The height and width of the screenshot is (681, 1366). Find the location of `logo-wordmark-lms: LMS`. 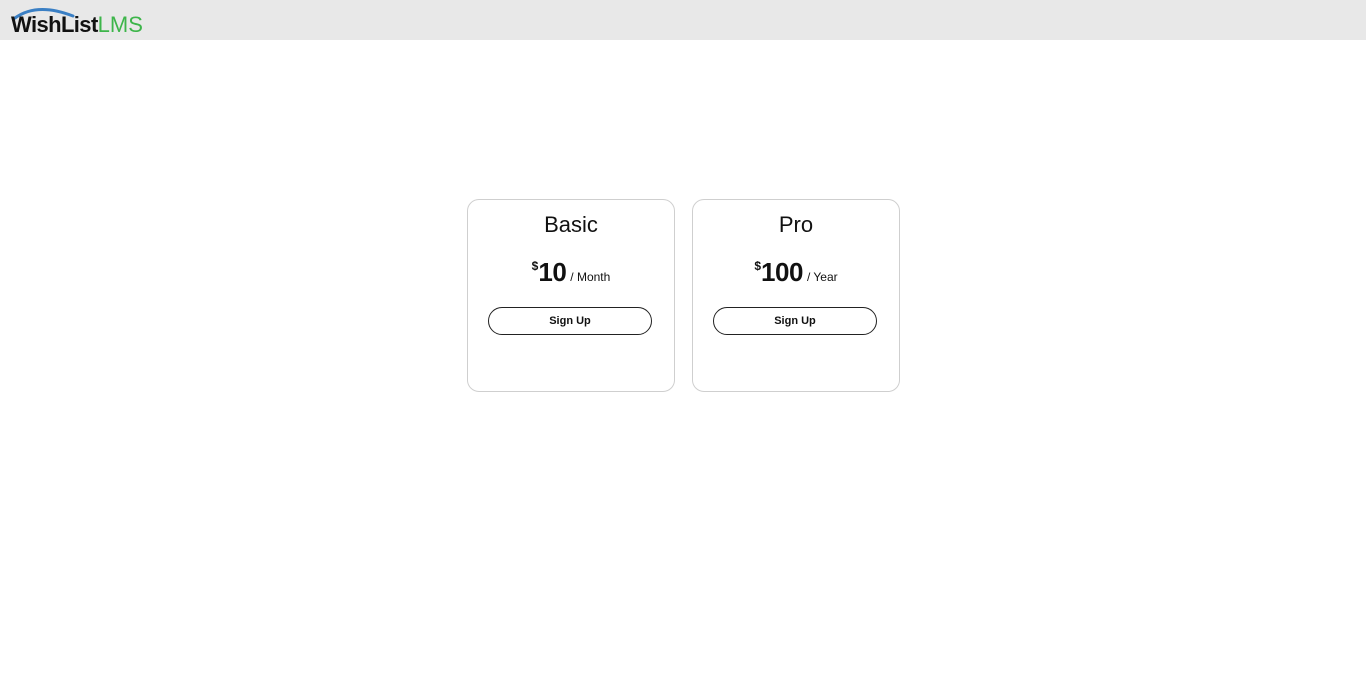

logo-wordmark-lms: LMS is located at coordinates (120, 24).